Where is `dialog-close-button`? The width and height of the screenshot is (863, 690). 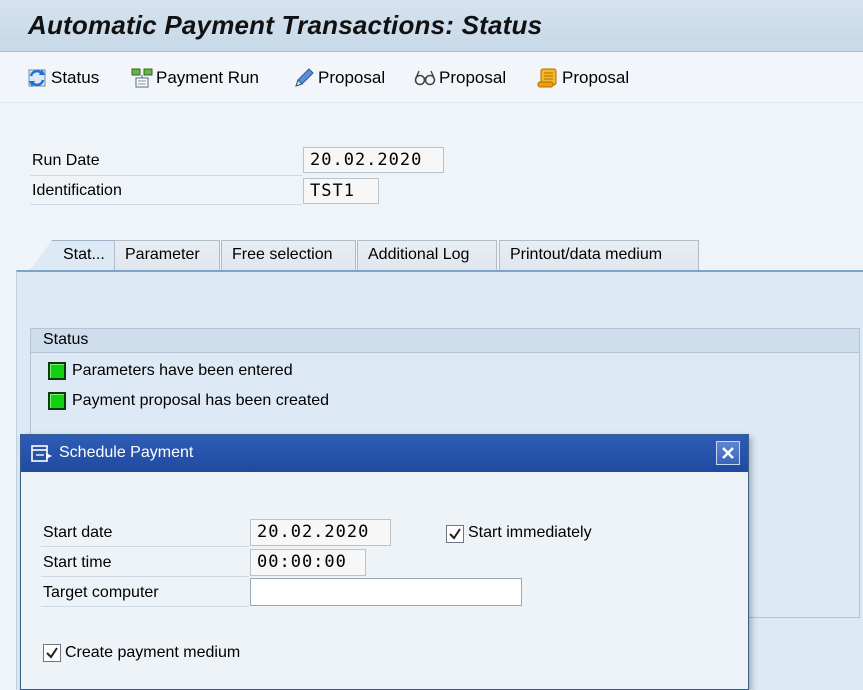 dialog-close-button is located at coordinates (728, 453).